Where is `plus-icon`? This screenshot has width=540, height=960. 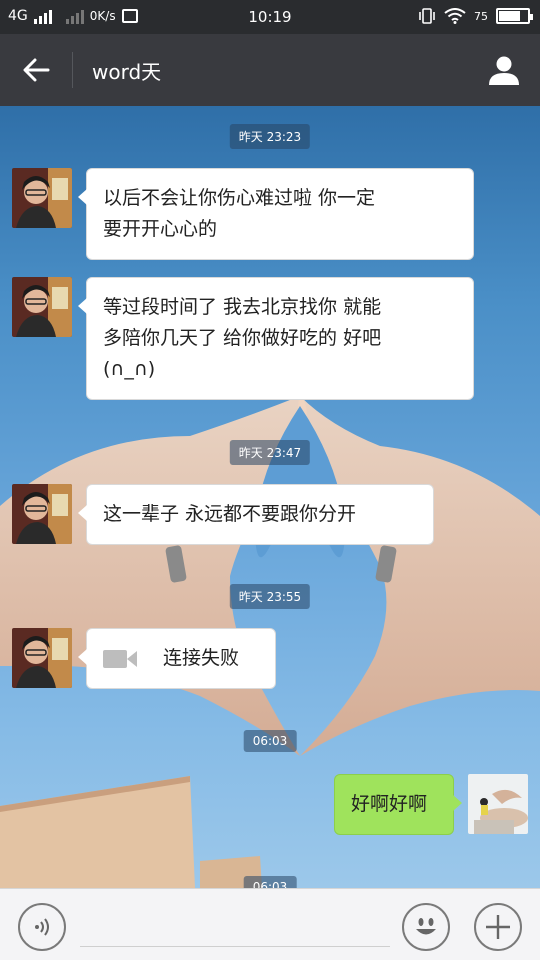
plus-icon is located at coordinates (498, 927).